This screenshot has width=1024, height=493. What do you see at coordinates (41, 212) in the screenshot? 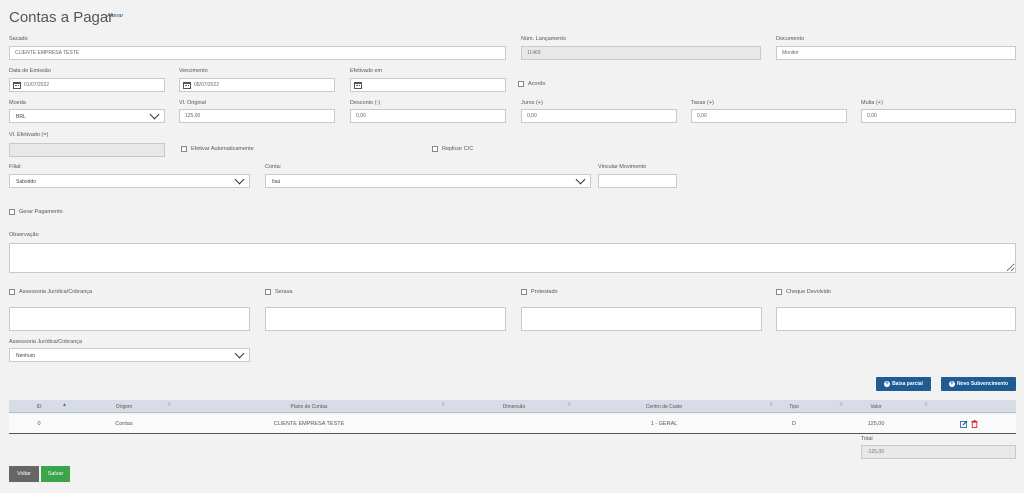
I see `gerar-pagamento-label: Gerar Pagamento` at bounding box center [41, 212].